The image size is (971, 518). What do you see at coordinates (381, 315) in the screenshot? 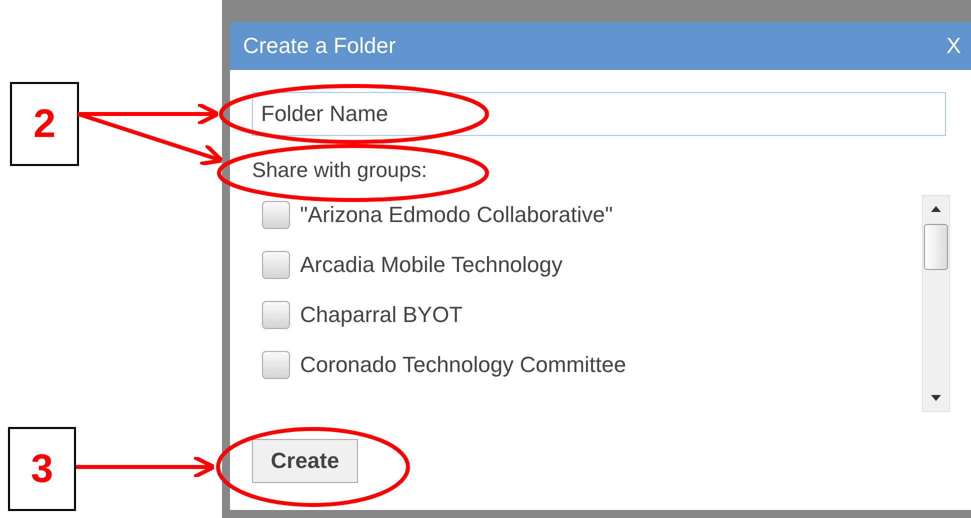
I see `group-name: Chaparral BYOT` at bounding box center [381, 315].